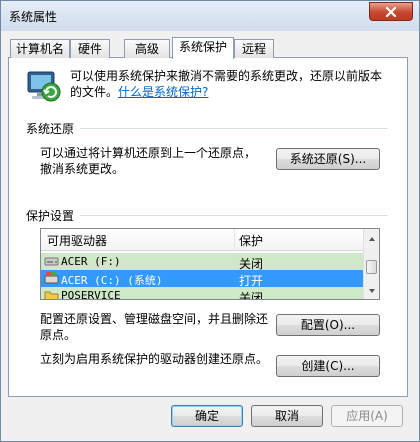 Image resolution: width=420 pixels, height=442 pixels. I want to click on drive-icon, so click(51, 261).